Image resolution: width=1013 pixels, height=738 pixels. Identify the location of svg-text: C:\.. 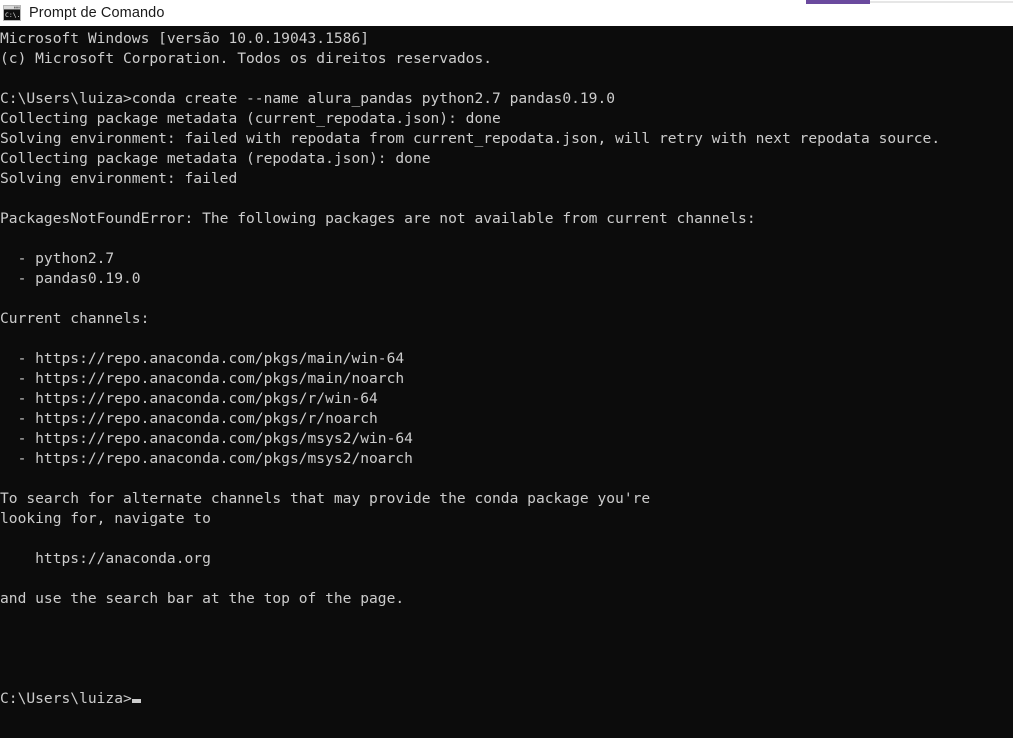
(12, 15).